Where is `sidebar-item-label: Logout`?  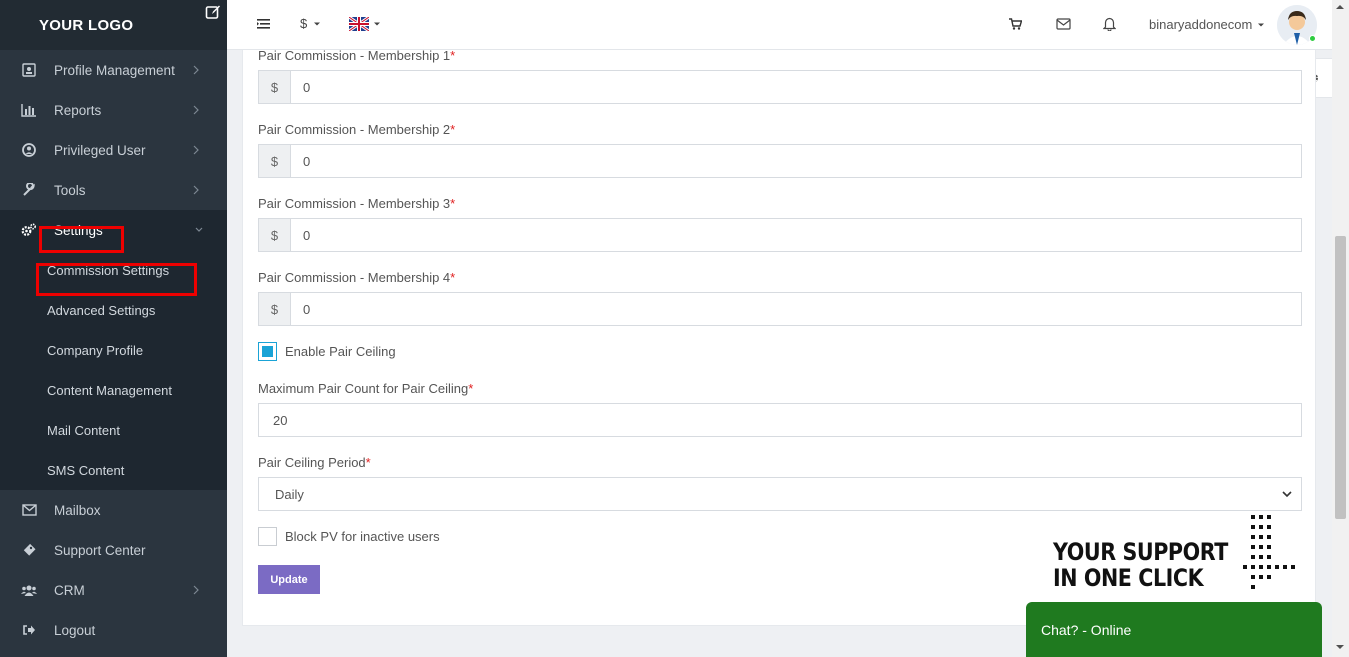 sidebar-item-label: Logout is located at coordinates (75, 630).